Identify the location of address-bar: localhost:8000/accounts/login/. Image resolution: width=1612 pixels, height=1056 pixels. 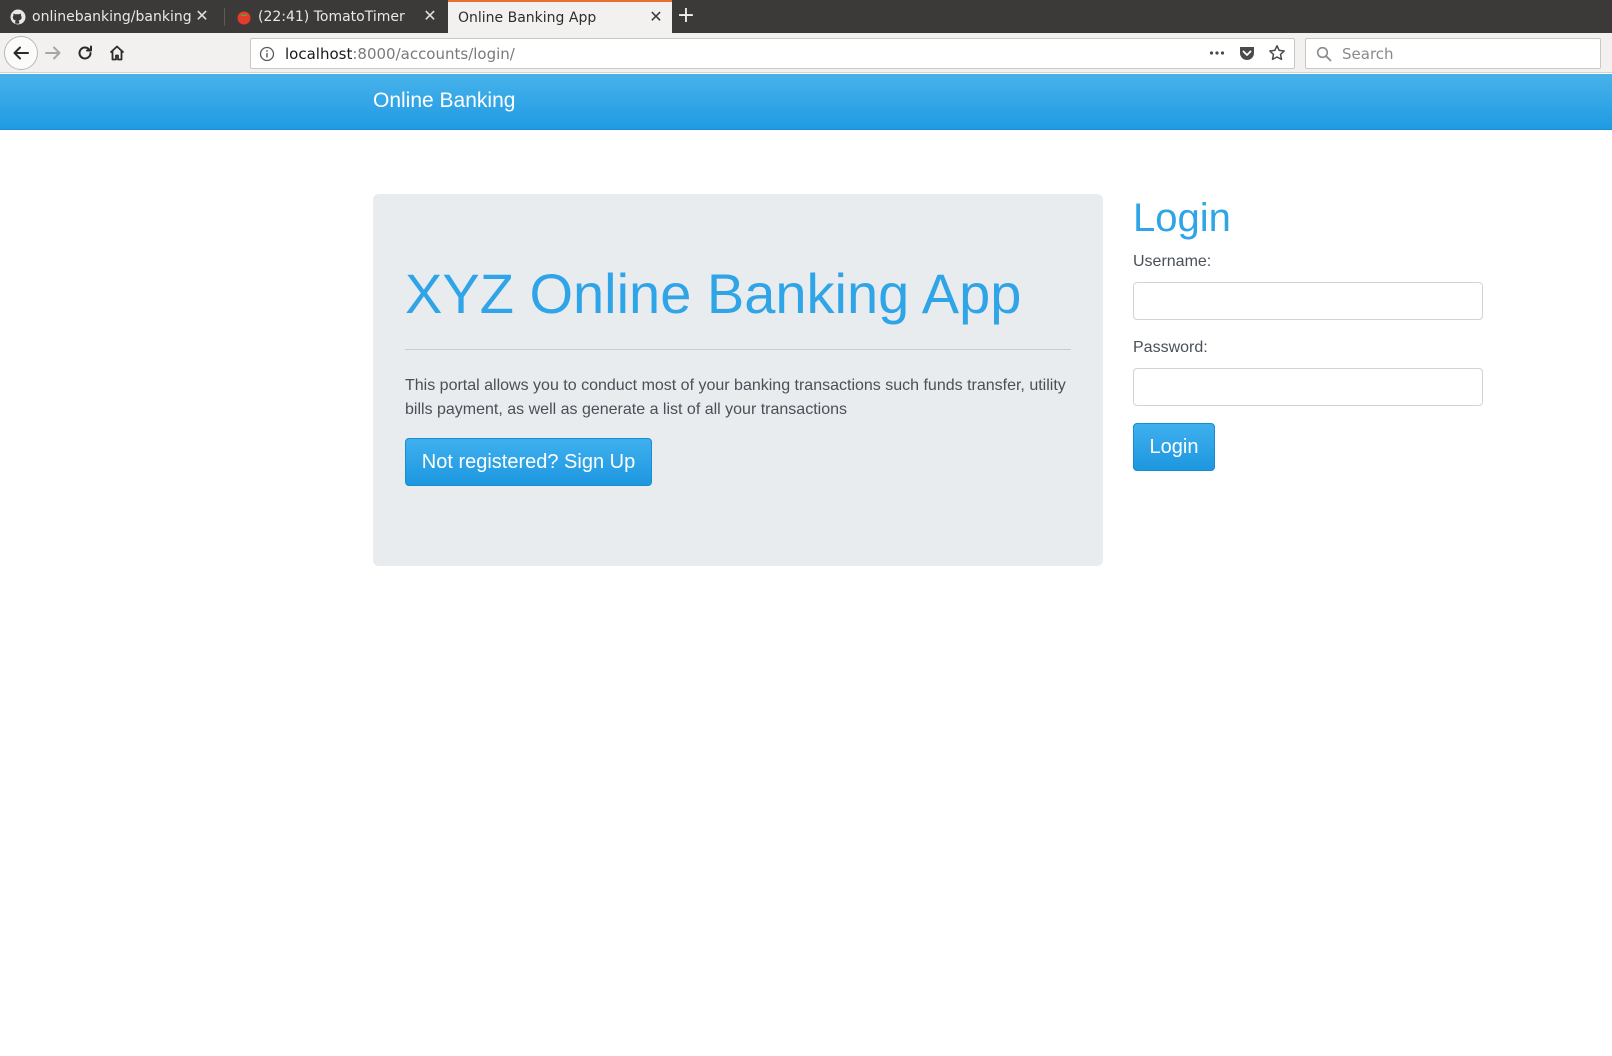
(772, 53).